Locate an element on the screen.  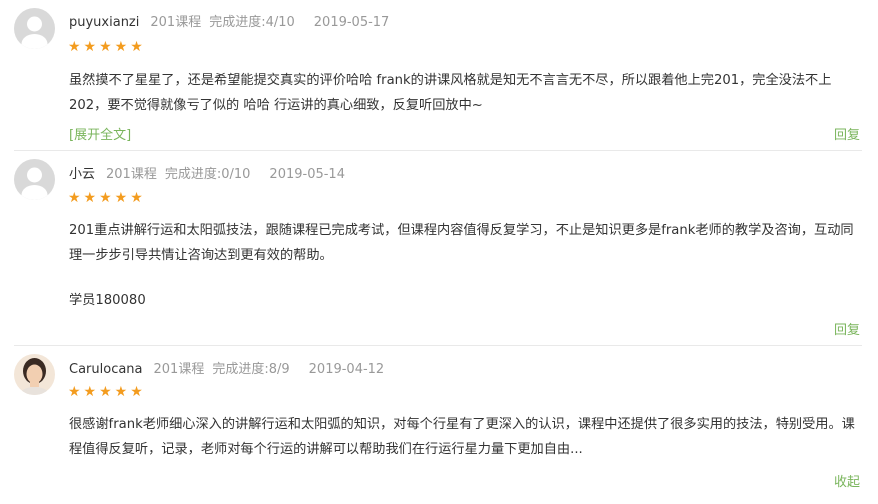
review-meta: Carulocana 201课程 完成进度:8/9 2019-04-12 is located at coordinates (226, 367).